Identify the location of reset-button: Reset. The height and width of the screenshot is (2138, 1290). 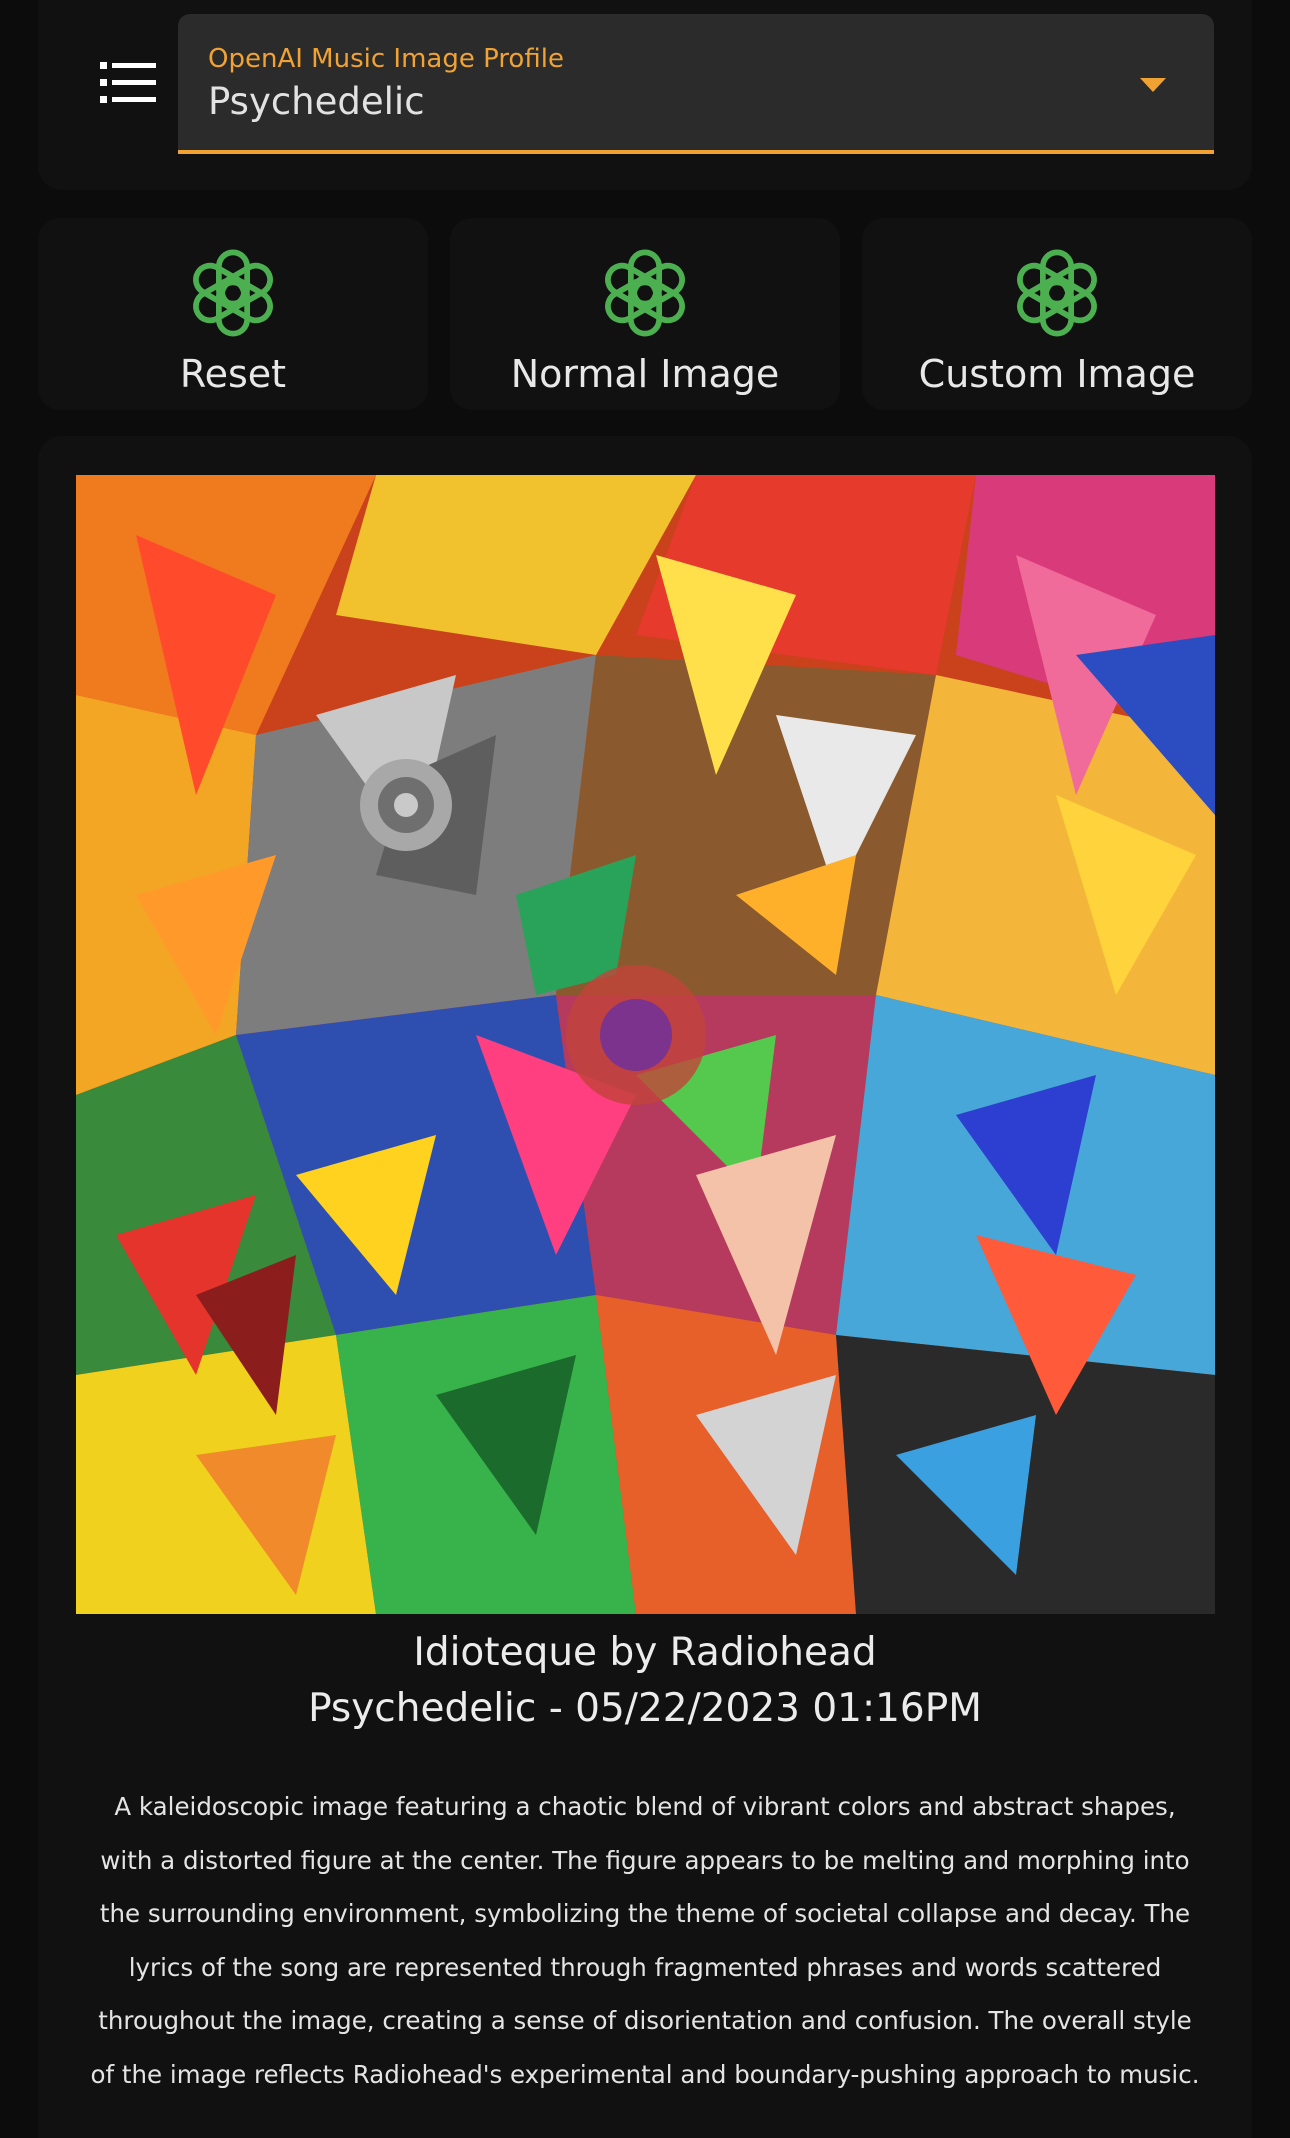
(233, 314).